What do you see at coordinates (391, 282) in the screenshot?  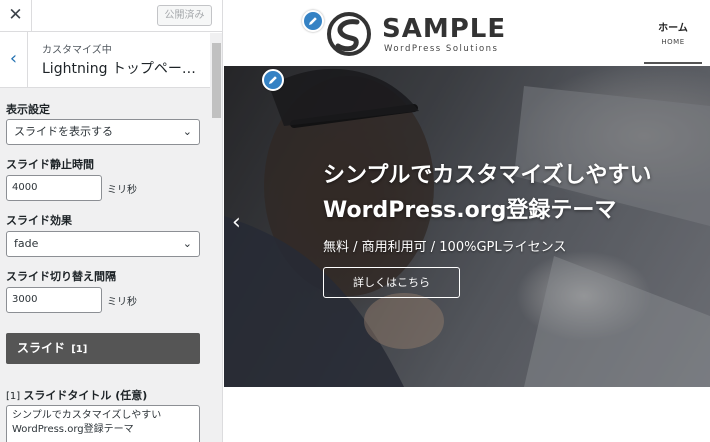 I see `hero-details-button: 詳しくはこちら` at bounding box center [391, 282].